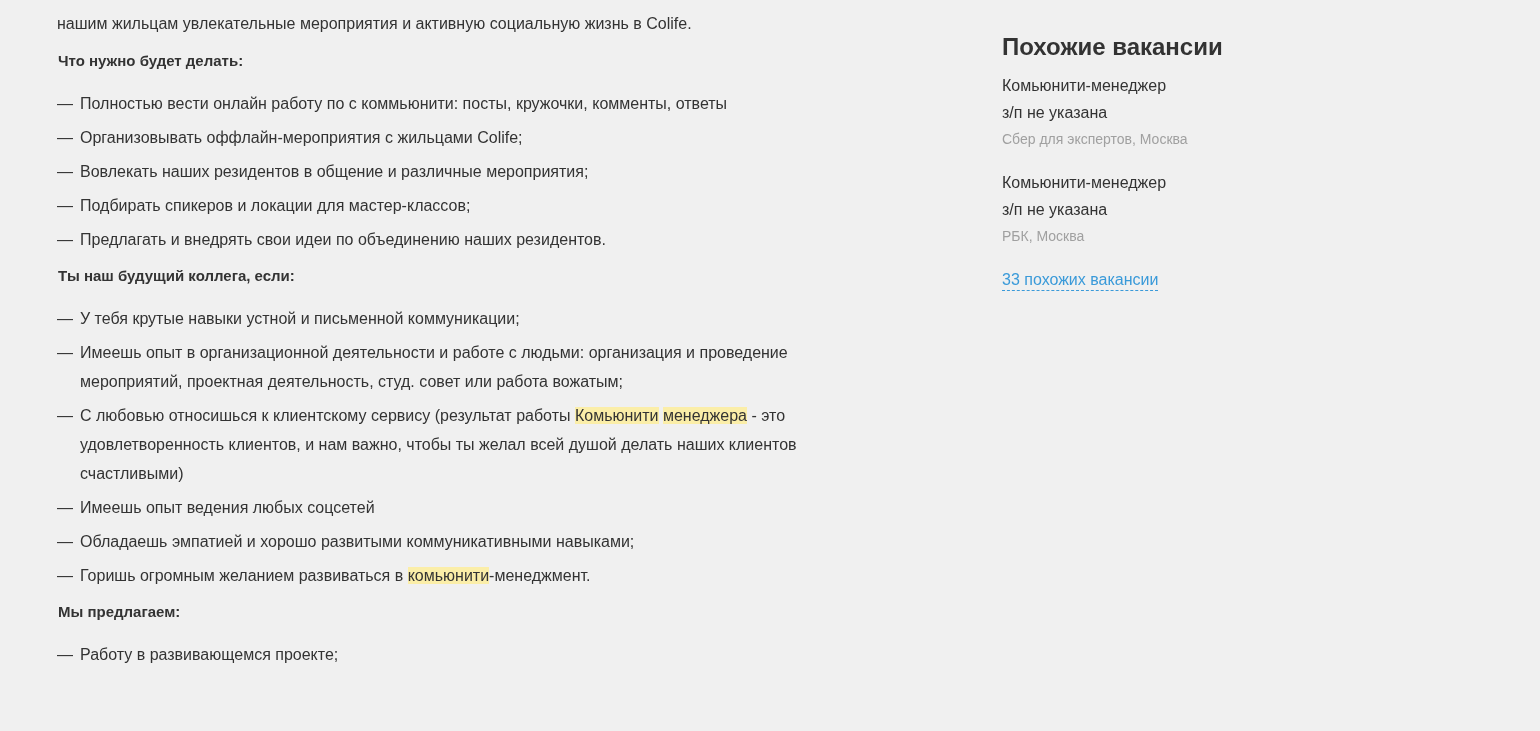 The height and width of the screenshot is (731, 1540). I want to click on section-heading: Ты наш будущий коллега, если:, so click(176, 276).